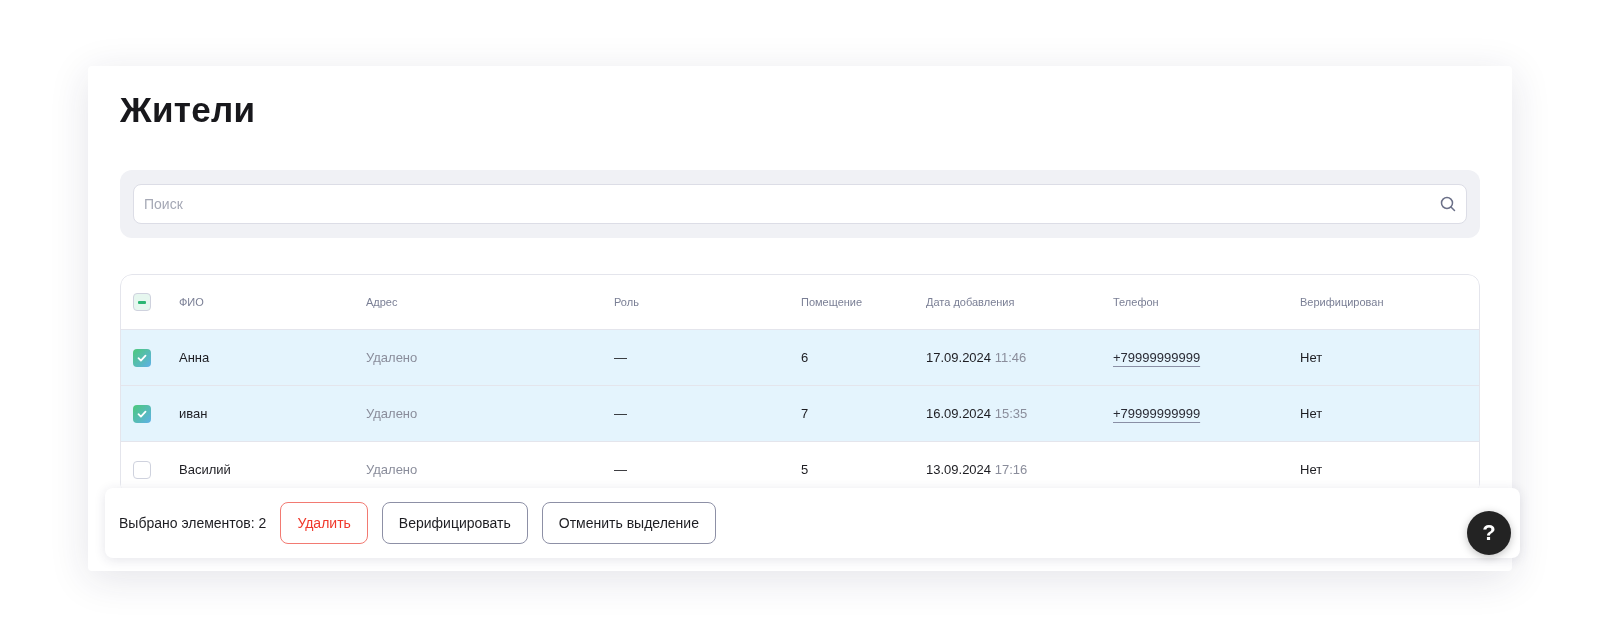 The height and width of the screenshot is (638, 1600). What do you see at coordinates (454, 523) in the screenshot?
I see `action-button: Верифицировать` at bounding box center [454, 523].